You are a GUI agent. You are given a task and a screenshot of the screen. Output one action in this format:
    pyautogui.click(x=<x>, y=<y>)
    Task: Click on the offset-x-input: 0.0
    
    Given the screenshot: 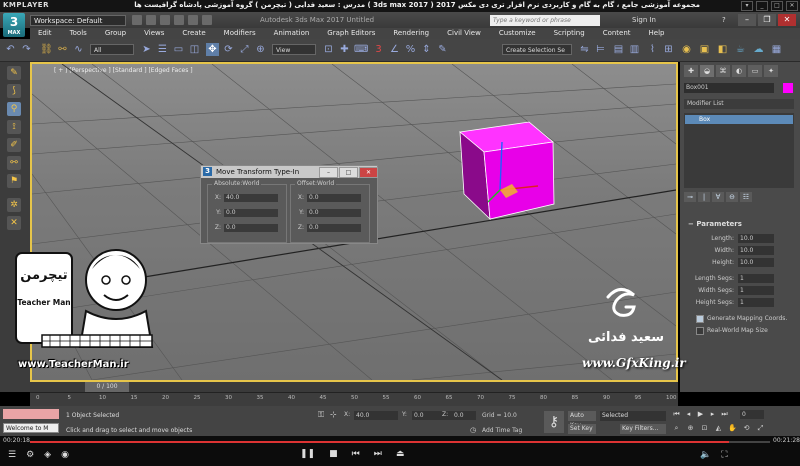 What is the action you would take?
    pyautogui.click(x=334, y=197)
    